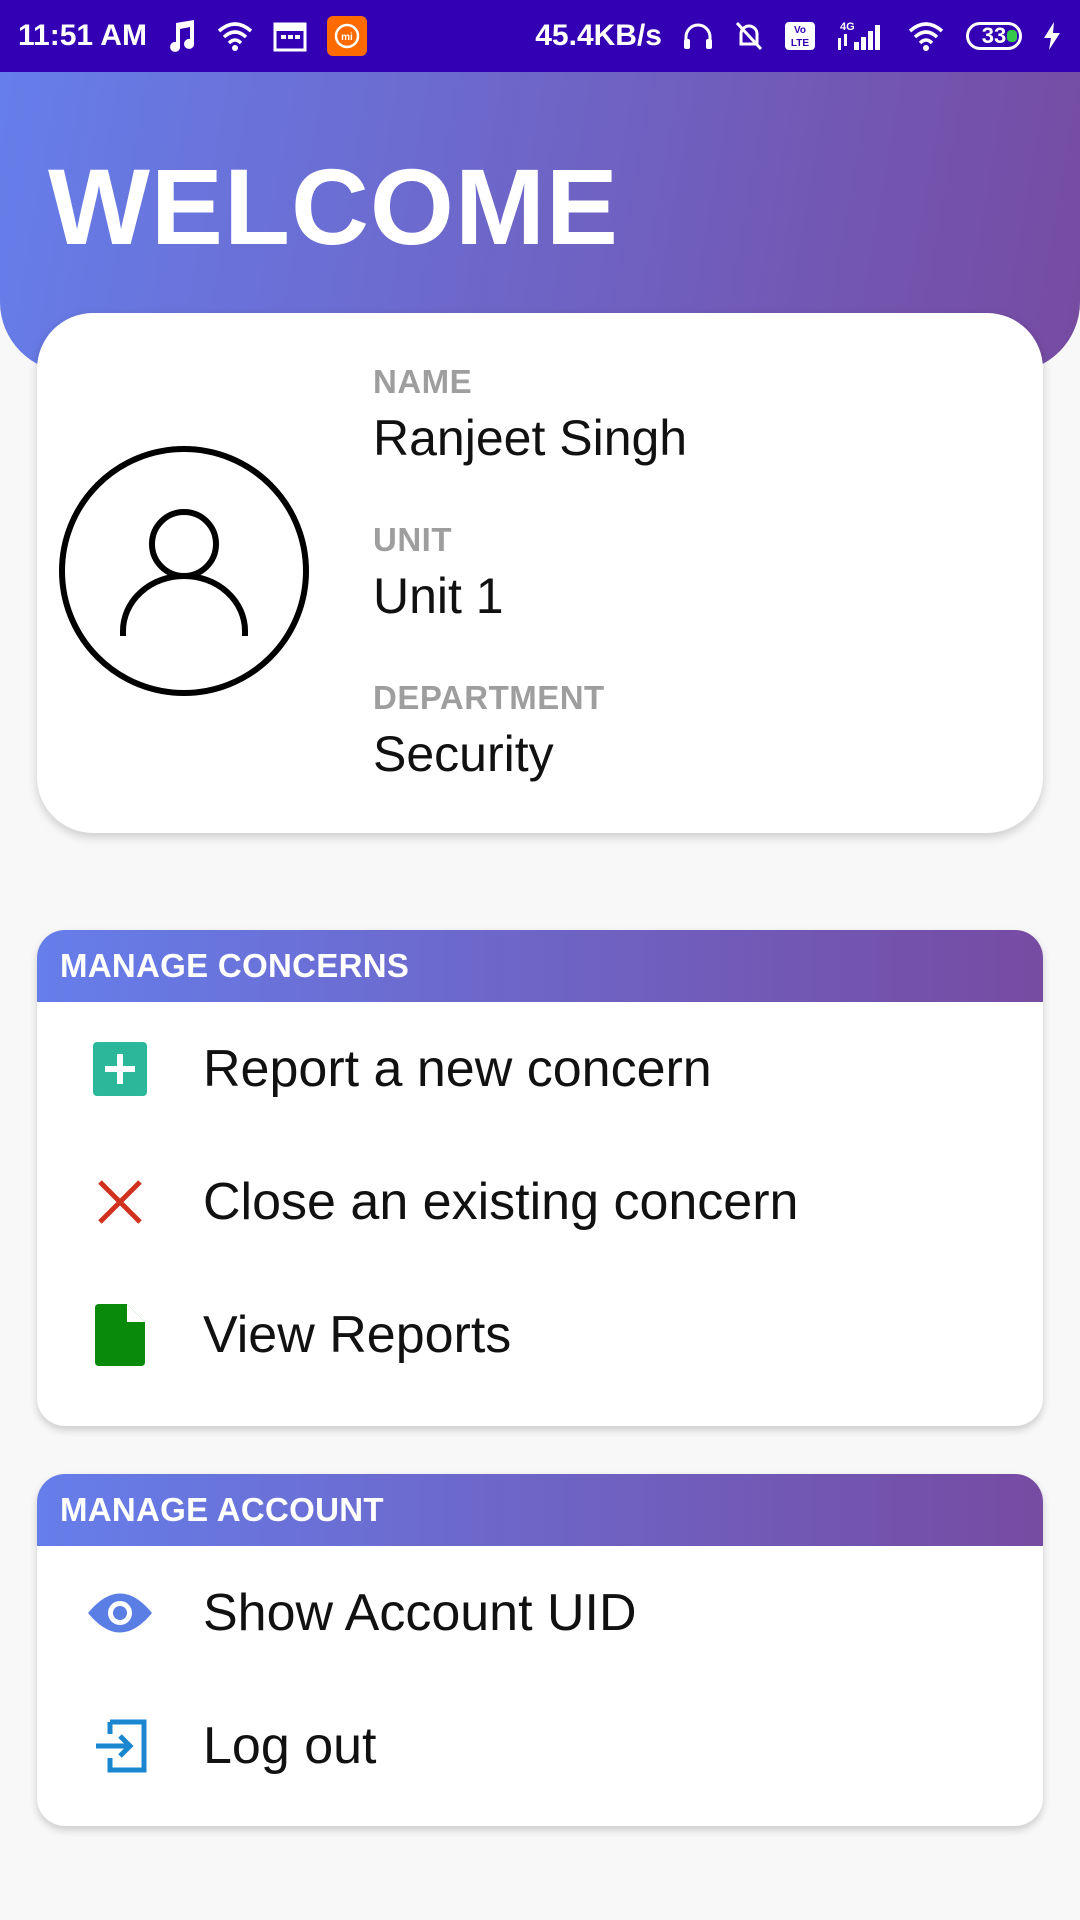 The image size is (1080, 1920). What do you see at coordinates (420, 1612) in the screenshot?
I see `show-uid-label: Show Account UID` at bounding box center [420, 1612].